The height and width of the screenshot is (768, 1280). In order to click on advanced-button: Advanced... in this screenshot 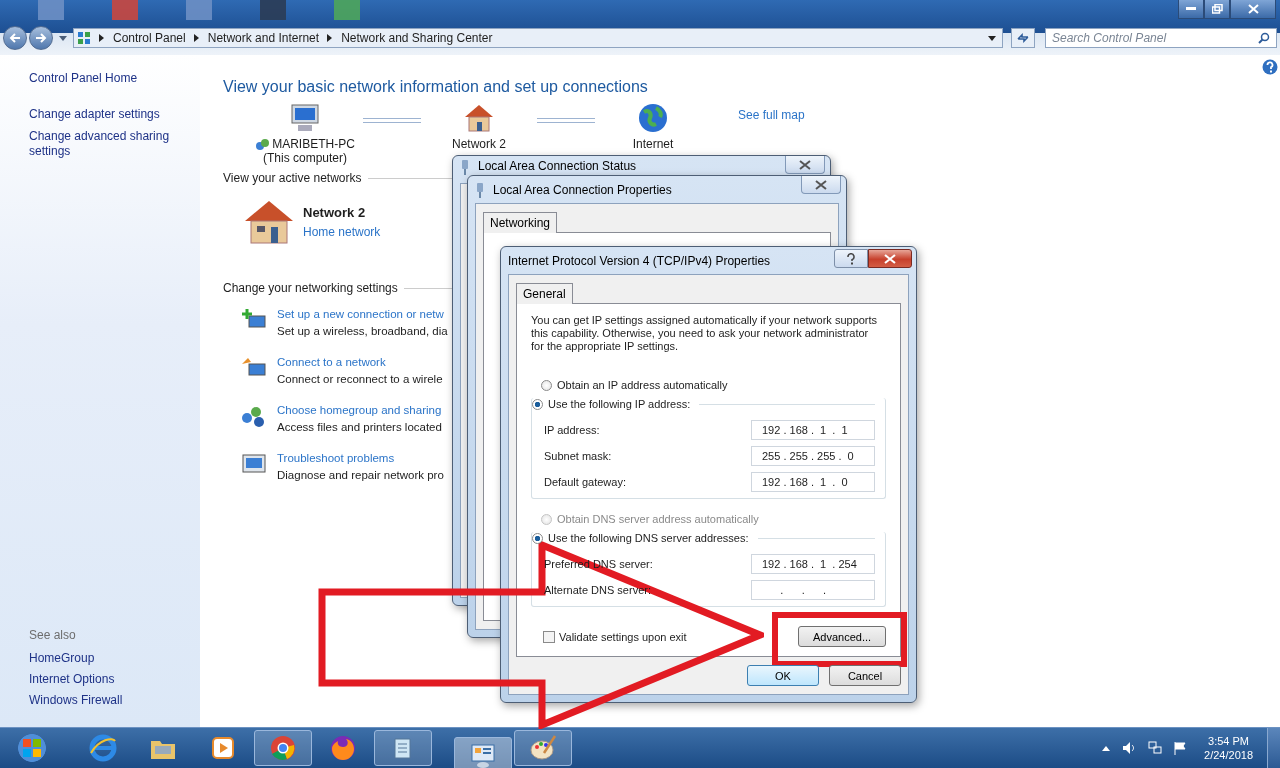, I will do `click(842, 636)`.